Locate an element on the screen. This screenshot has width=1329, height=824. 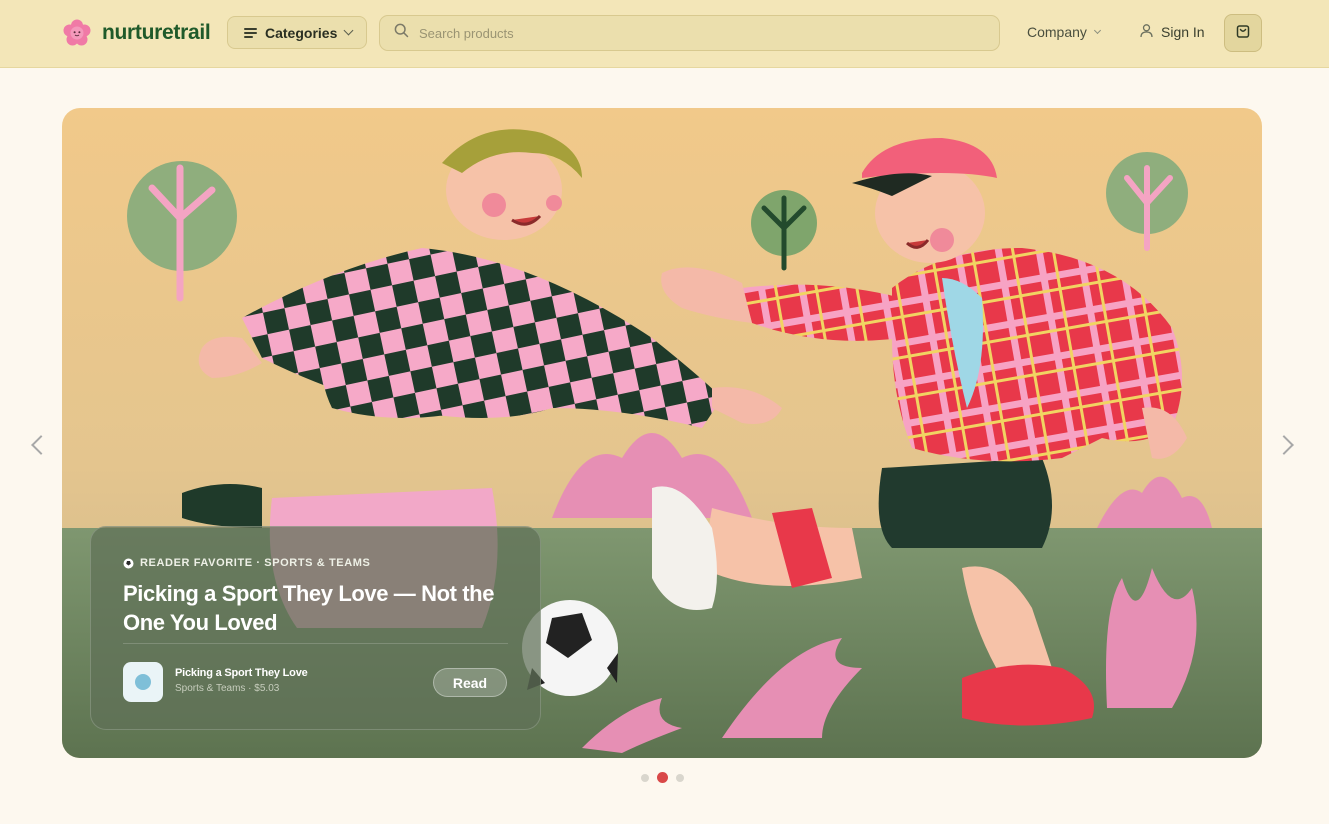
categories-button: Categories is located at coordinates (297, 32).